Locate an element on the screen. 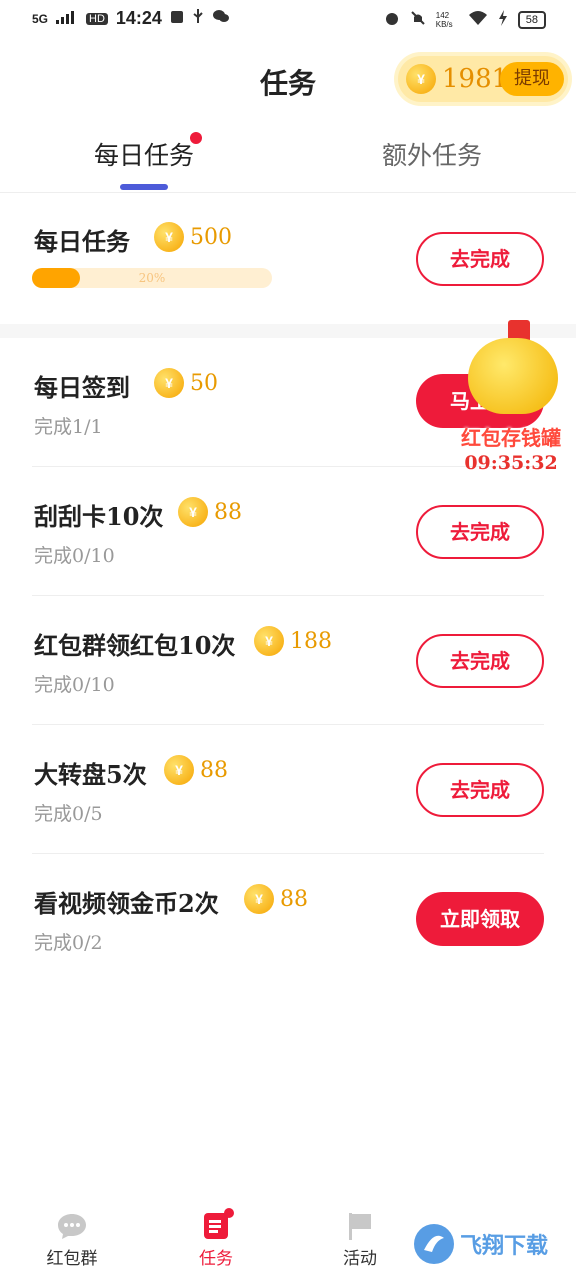 Image resolution: width=576 pixels, height=1280 pixels. coin-balance-pill: ¥ 1981 提现 is located at coordinates (483, 79).